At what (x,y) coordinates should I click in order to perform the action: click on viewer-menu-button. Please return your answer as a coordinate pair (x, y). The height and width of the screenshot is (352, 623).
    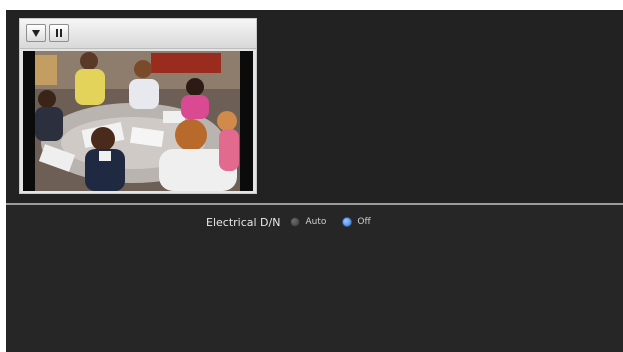
    Looking at the image, I should click on (36, 33).